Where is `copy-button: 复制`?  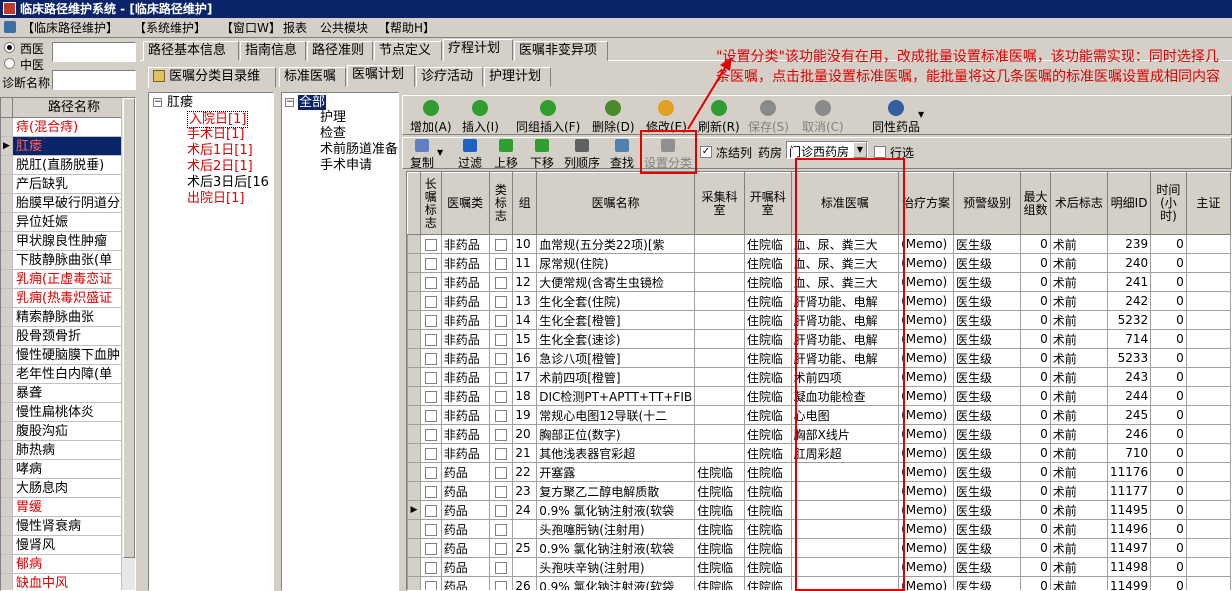 copy-button: 复制 is located at coordinates (422, 155).